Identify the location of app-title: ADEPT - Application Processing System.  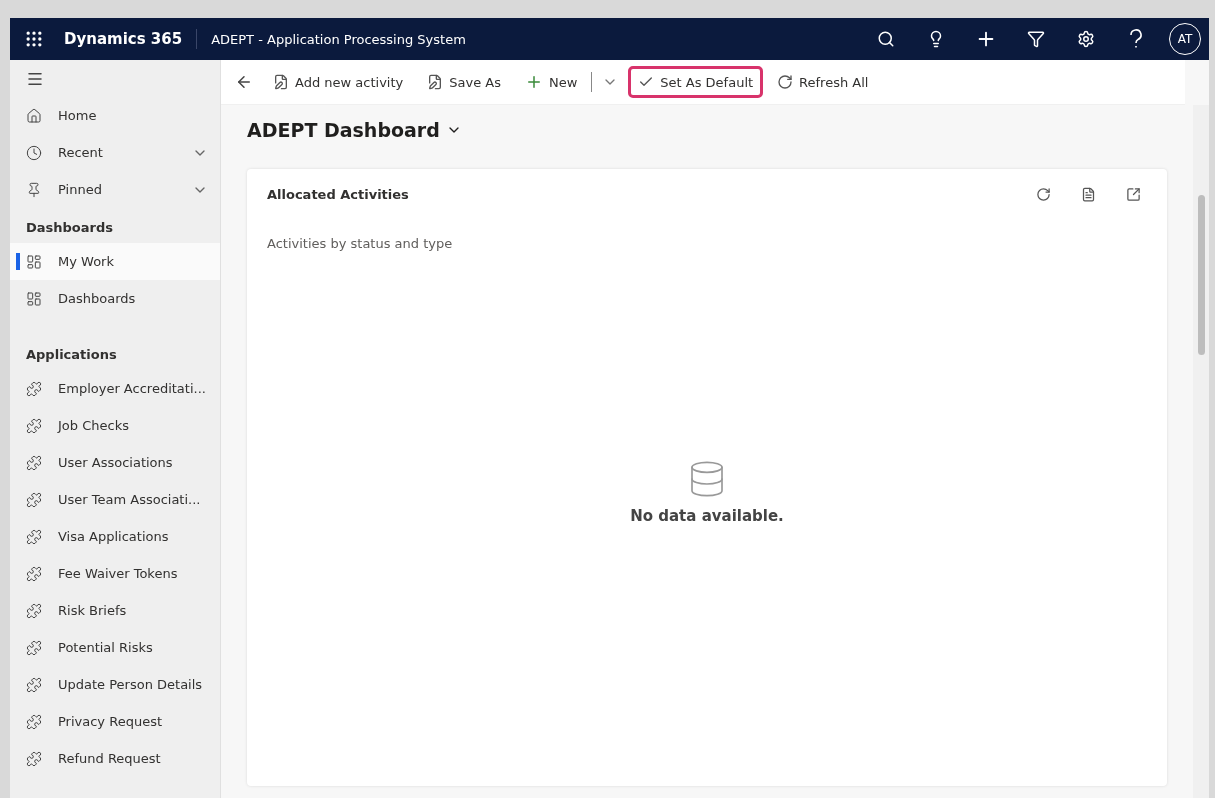
(338, 39).